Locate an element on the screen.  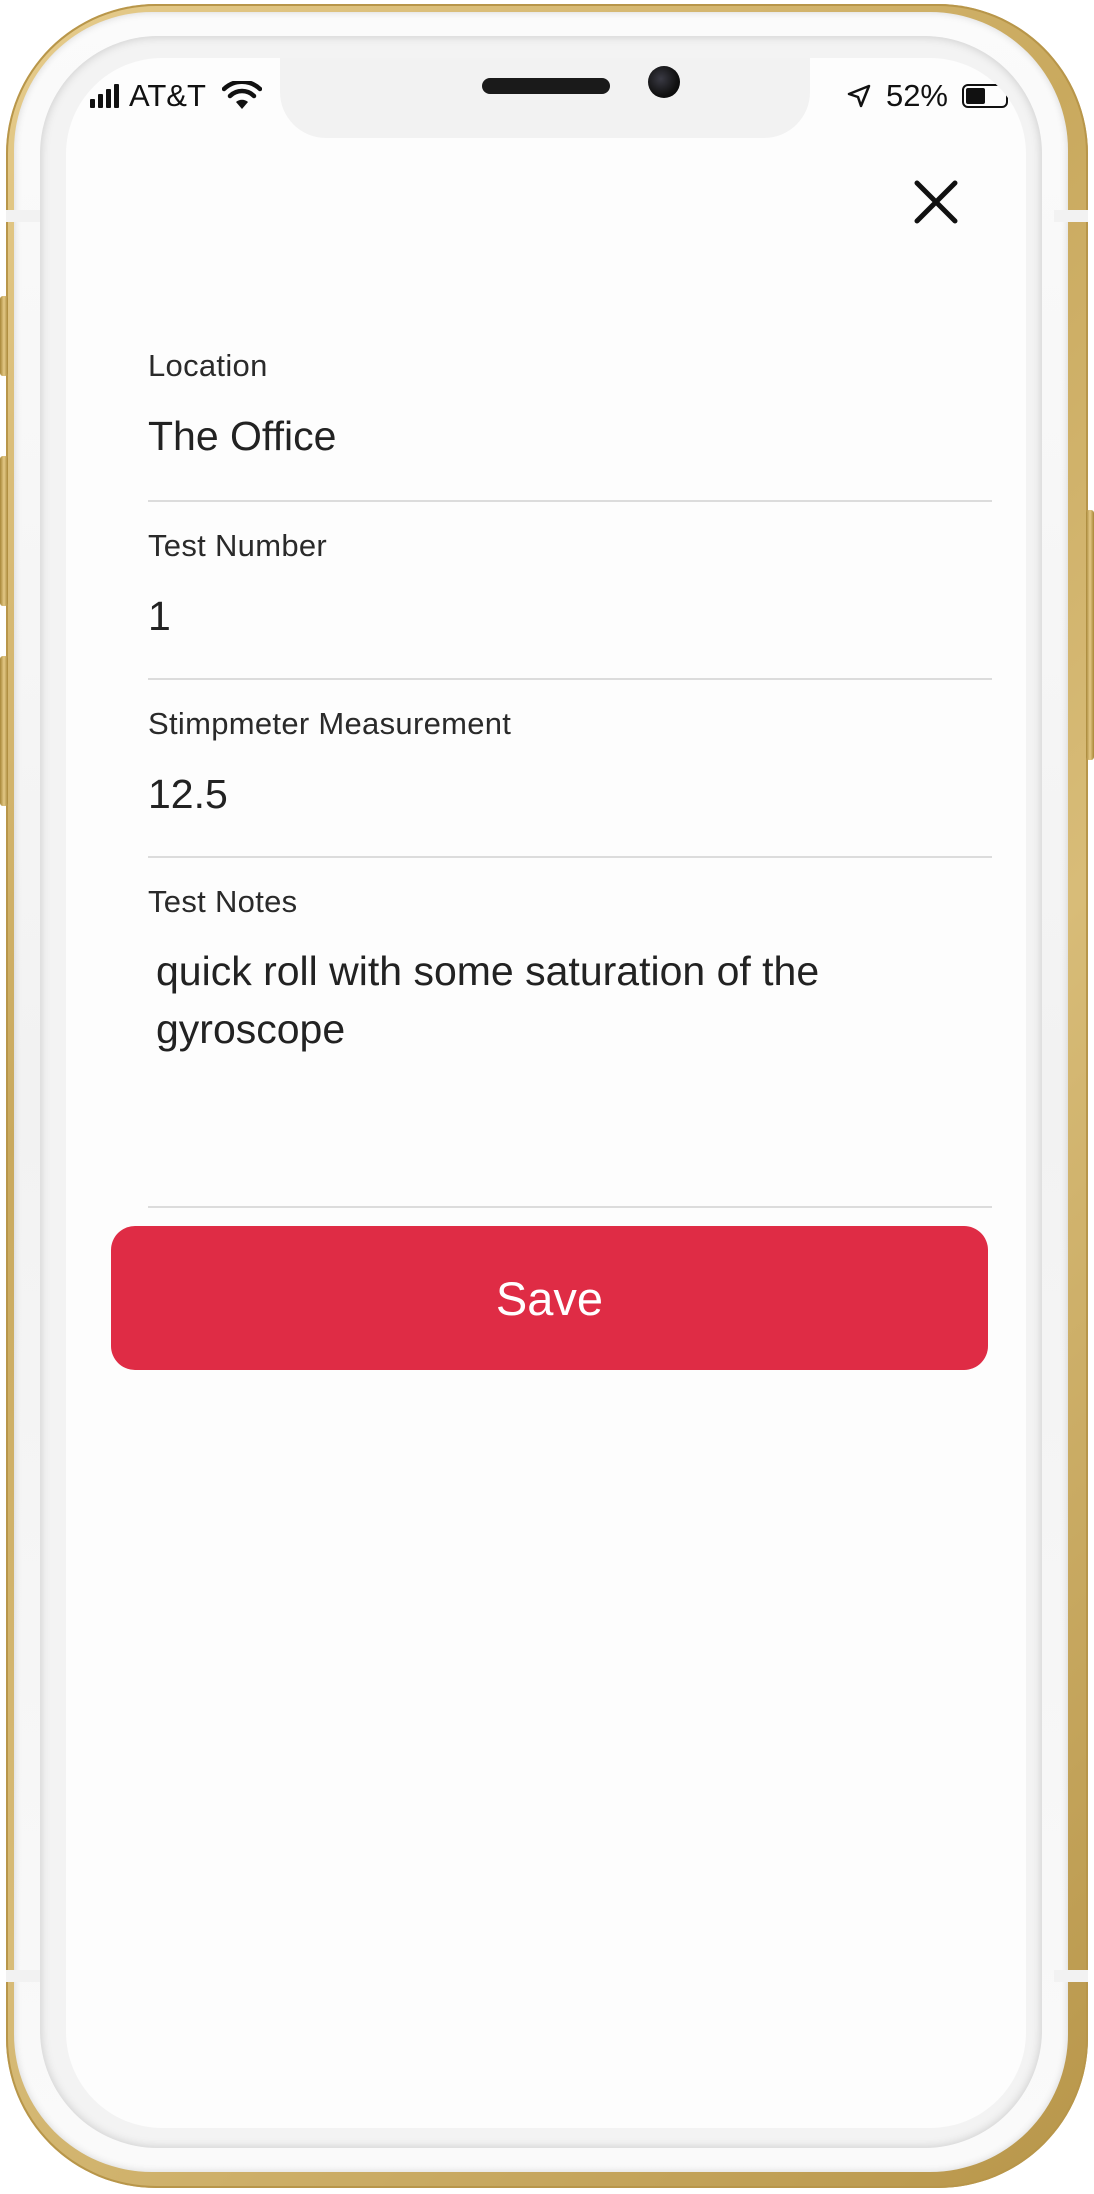
test-number-input: 1 is located at coordinates (570, 616).